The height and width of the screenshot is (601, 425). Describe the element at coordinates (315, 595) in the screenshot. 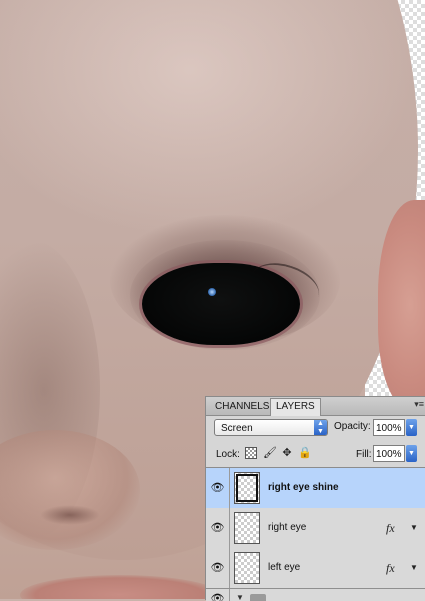

I see `layer-group-row: 👁 ▼` at that location.